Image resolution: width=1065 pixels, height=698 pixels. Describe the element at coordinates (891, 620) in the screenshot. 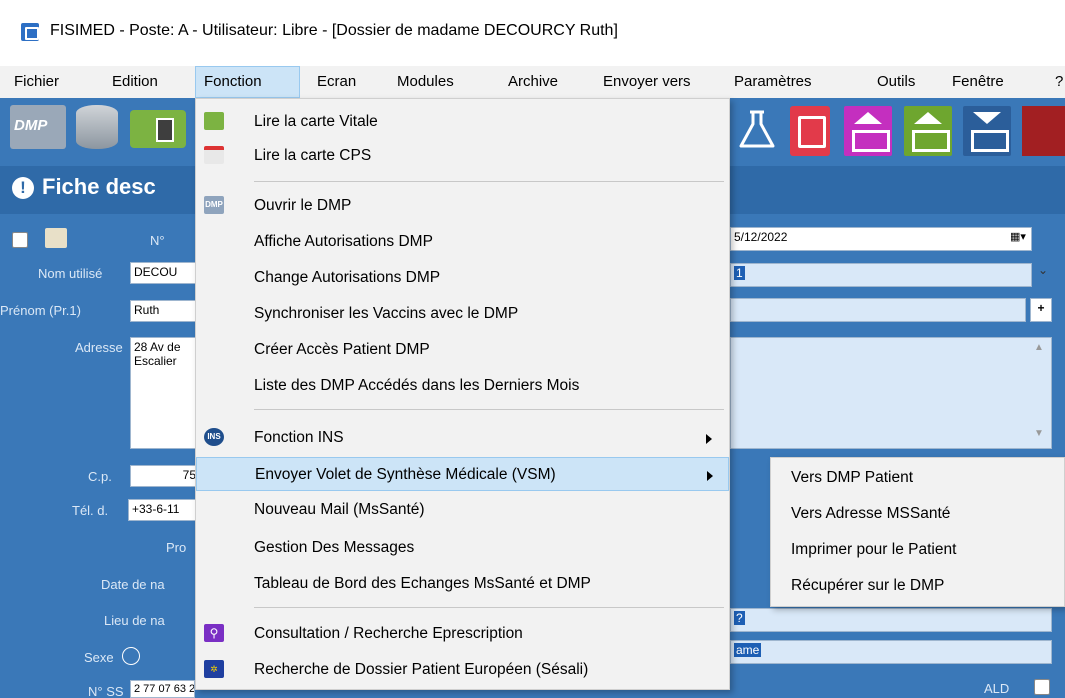

I see `right-select-2: ?` at that location.